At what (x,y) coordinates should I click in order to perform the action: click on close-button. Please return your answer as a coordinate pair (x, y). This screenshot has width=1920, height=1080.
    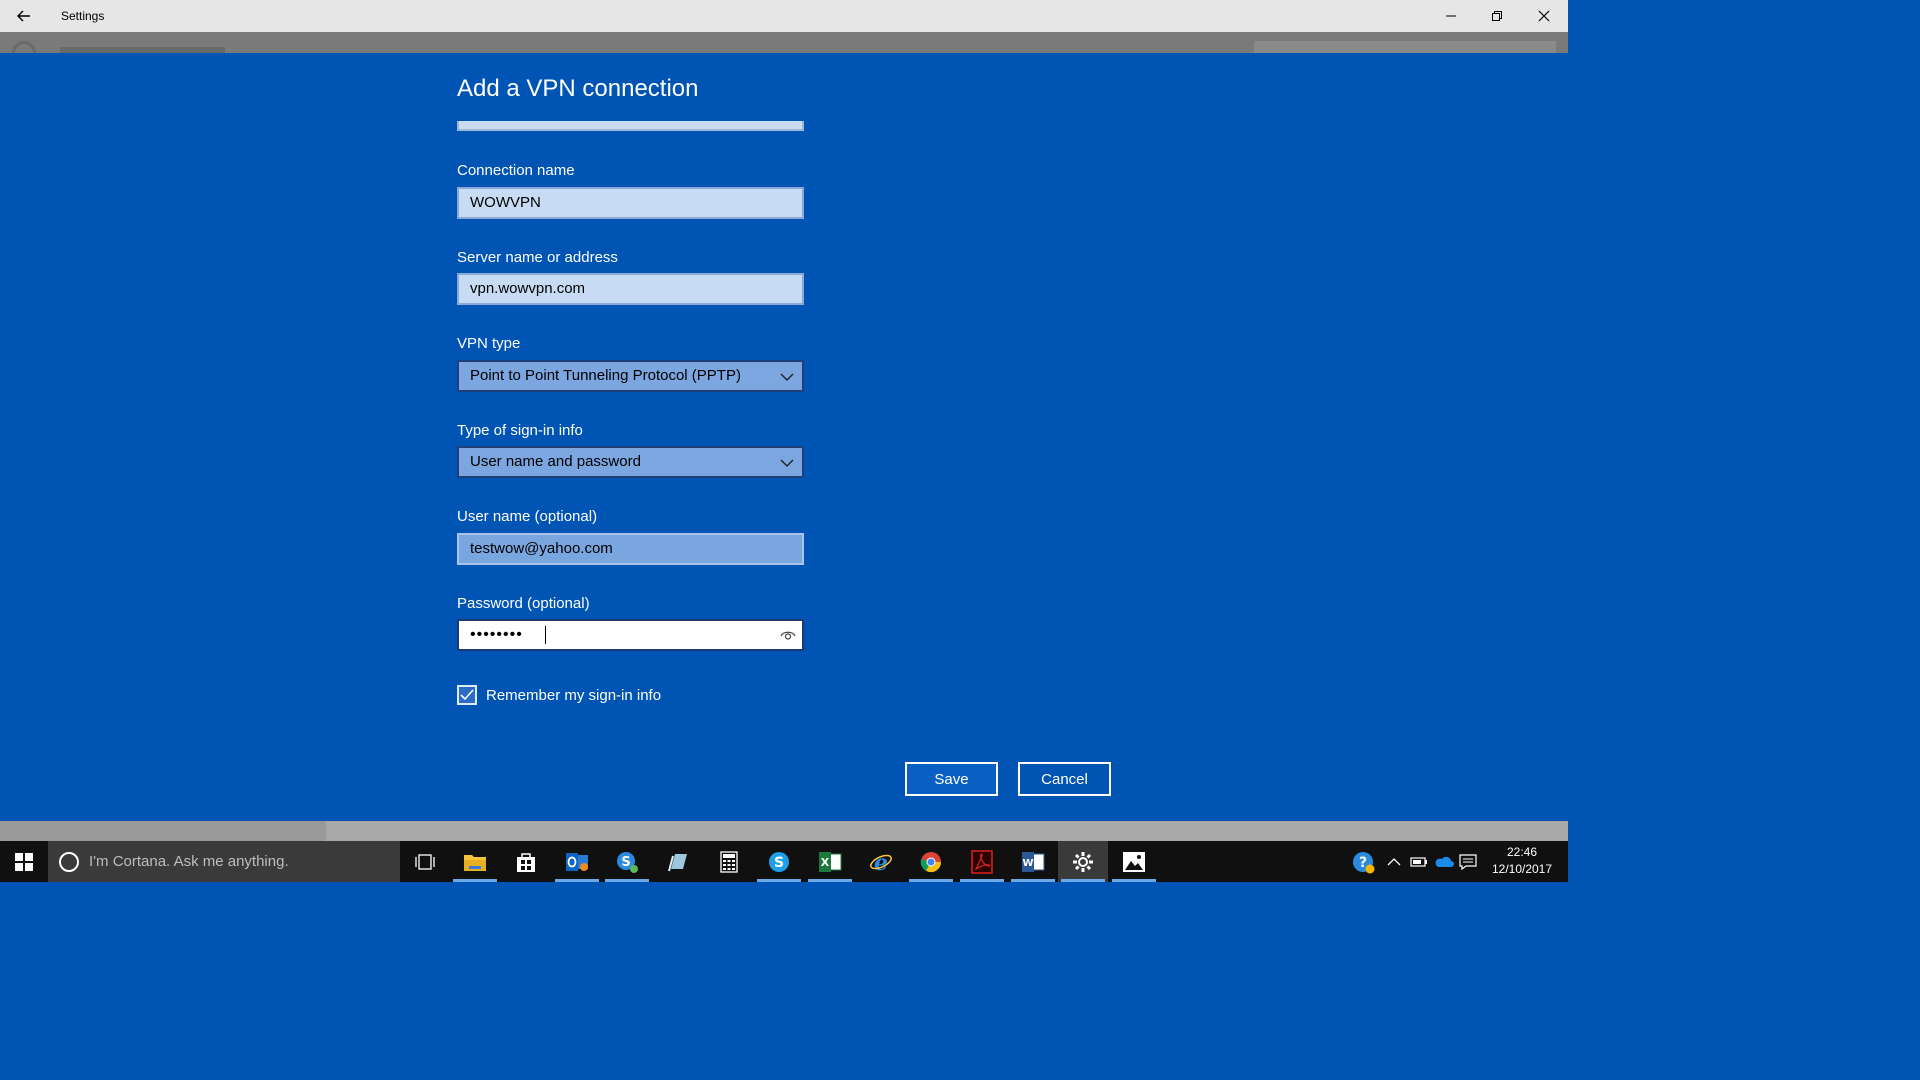
    Looking at the image, I should click on (1544, 16).